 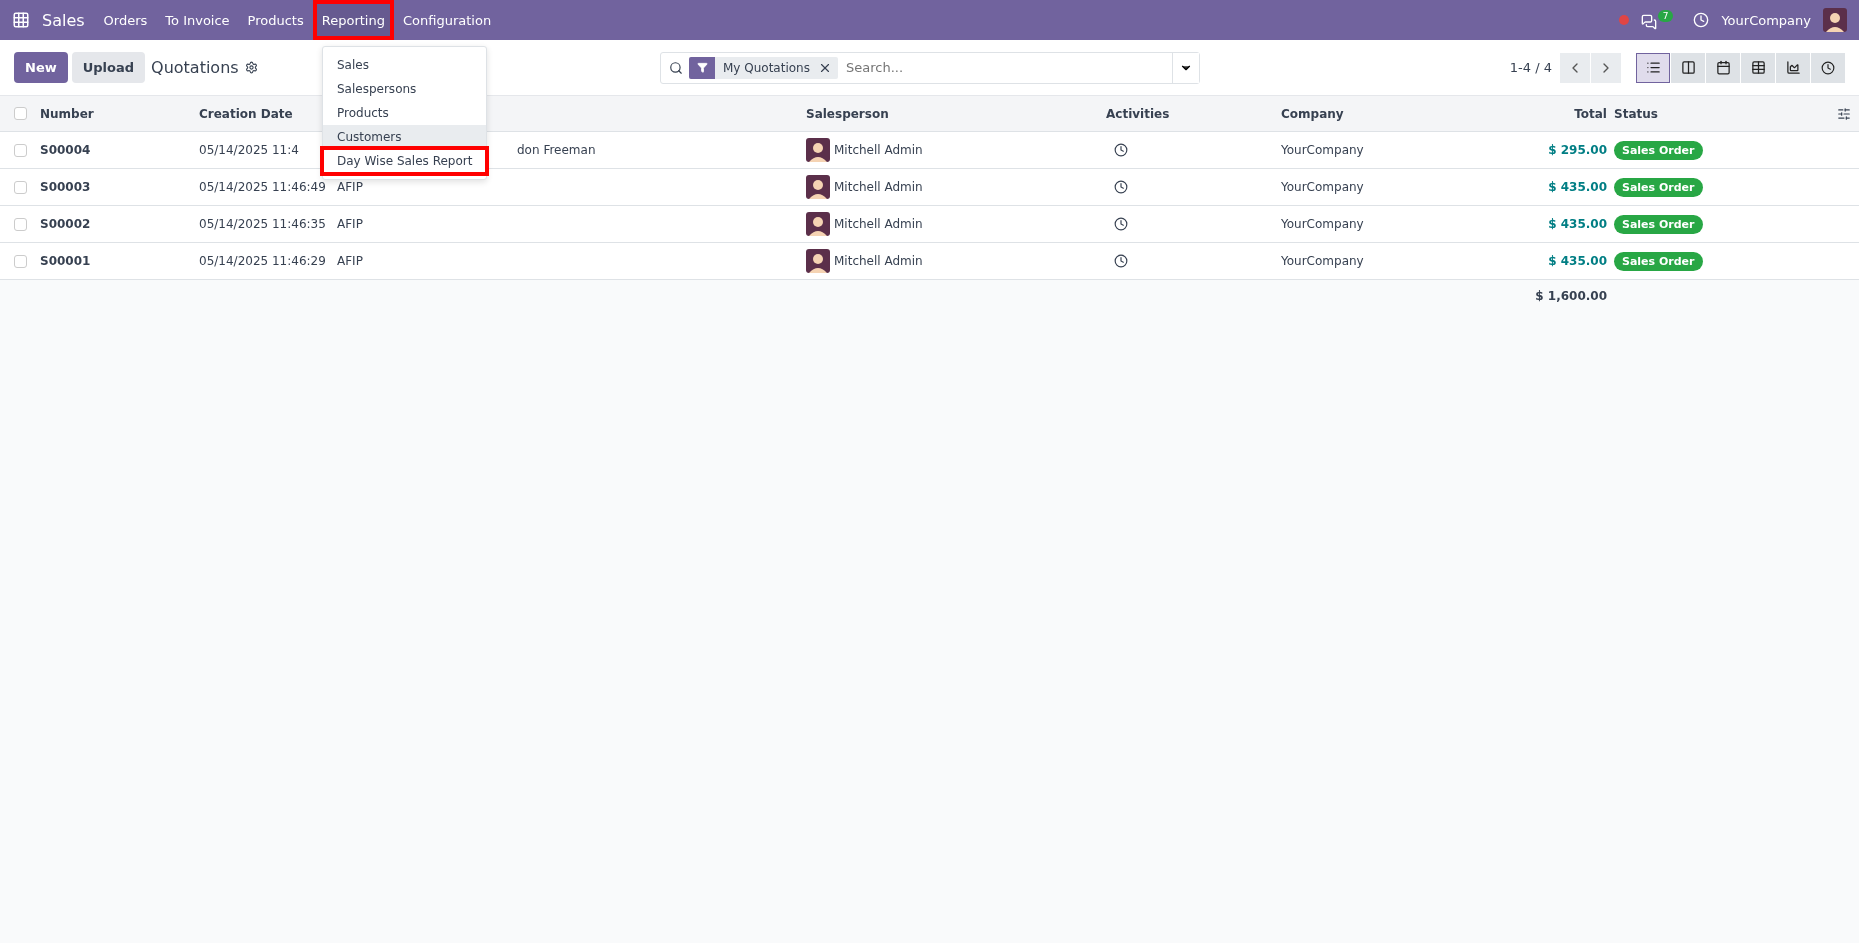 I want to click on dropdown-item: Day Wise Sales Report, so click(x=405, y=161).